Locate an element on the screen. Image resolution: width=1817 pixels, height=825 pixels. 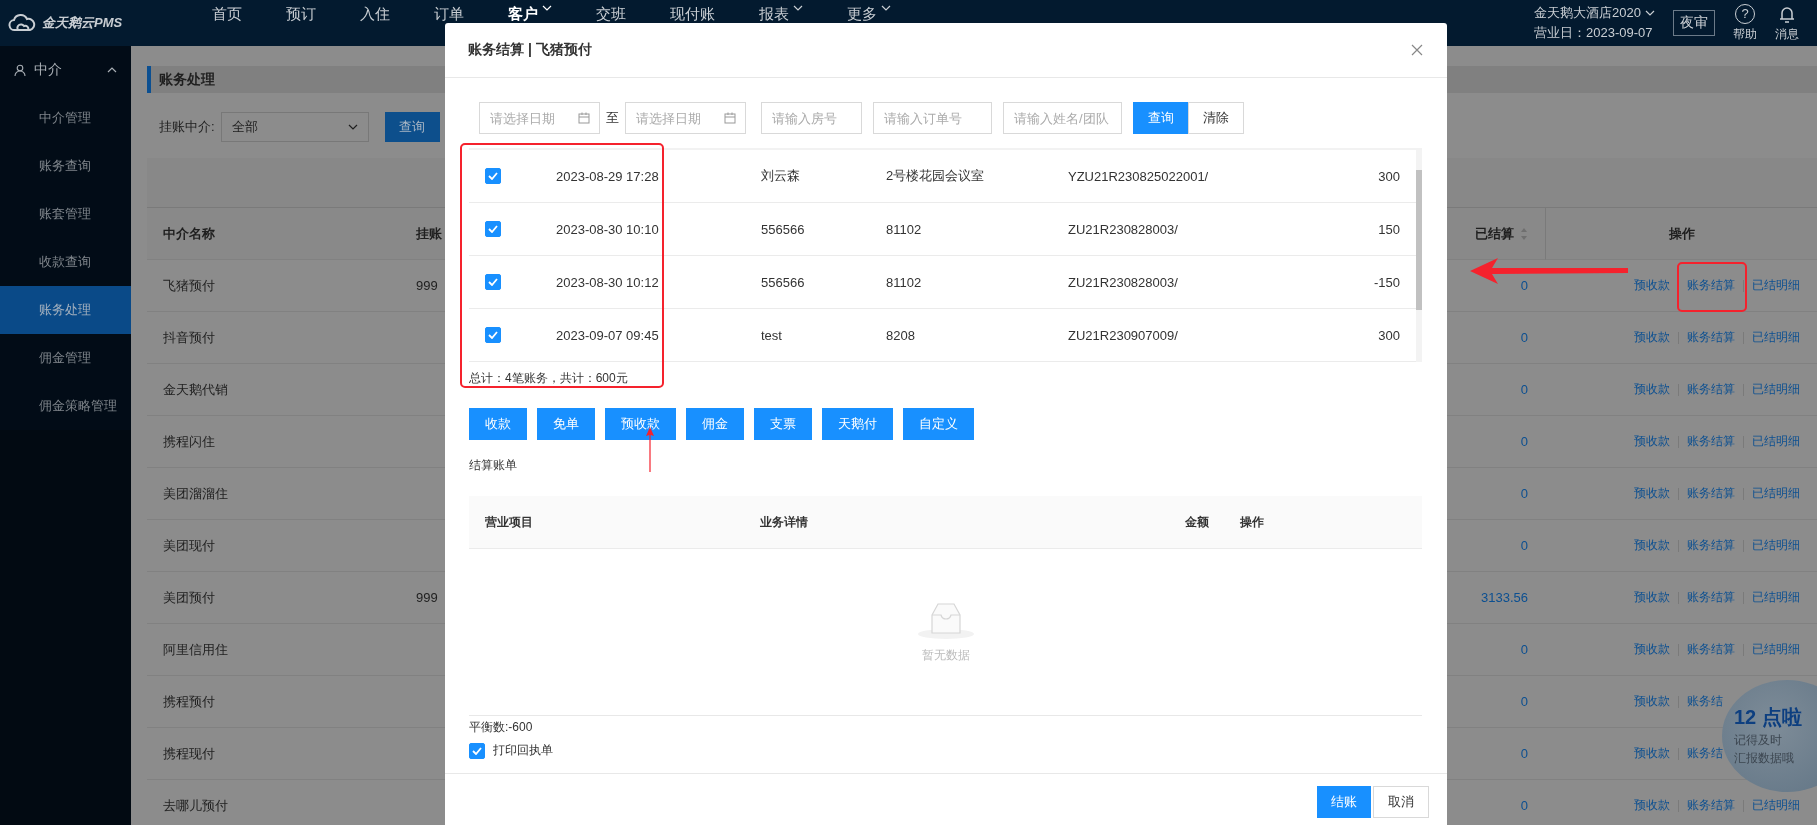
page-title: 账务处理 is located at coordinates (187, 79).